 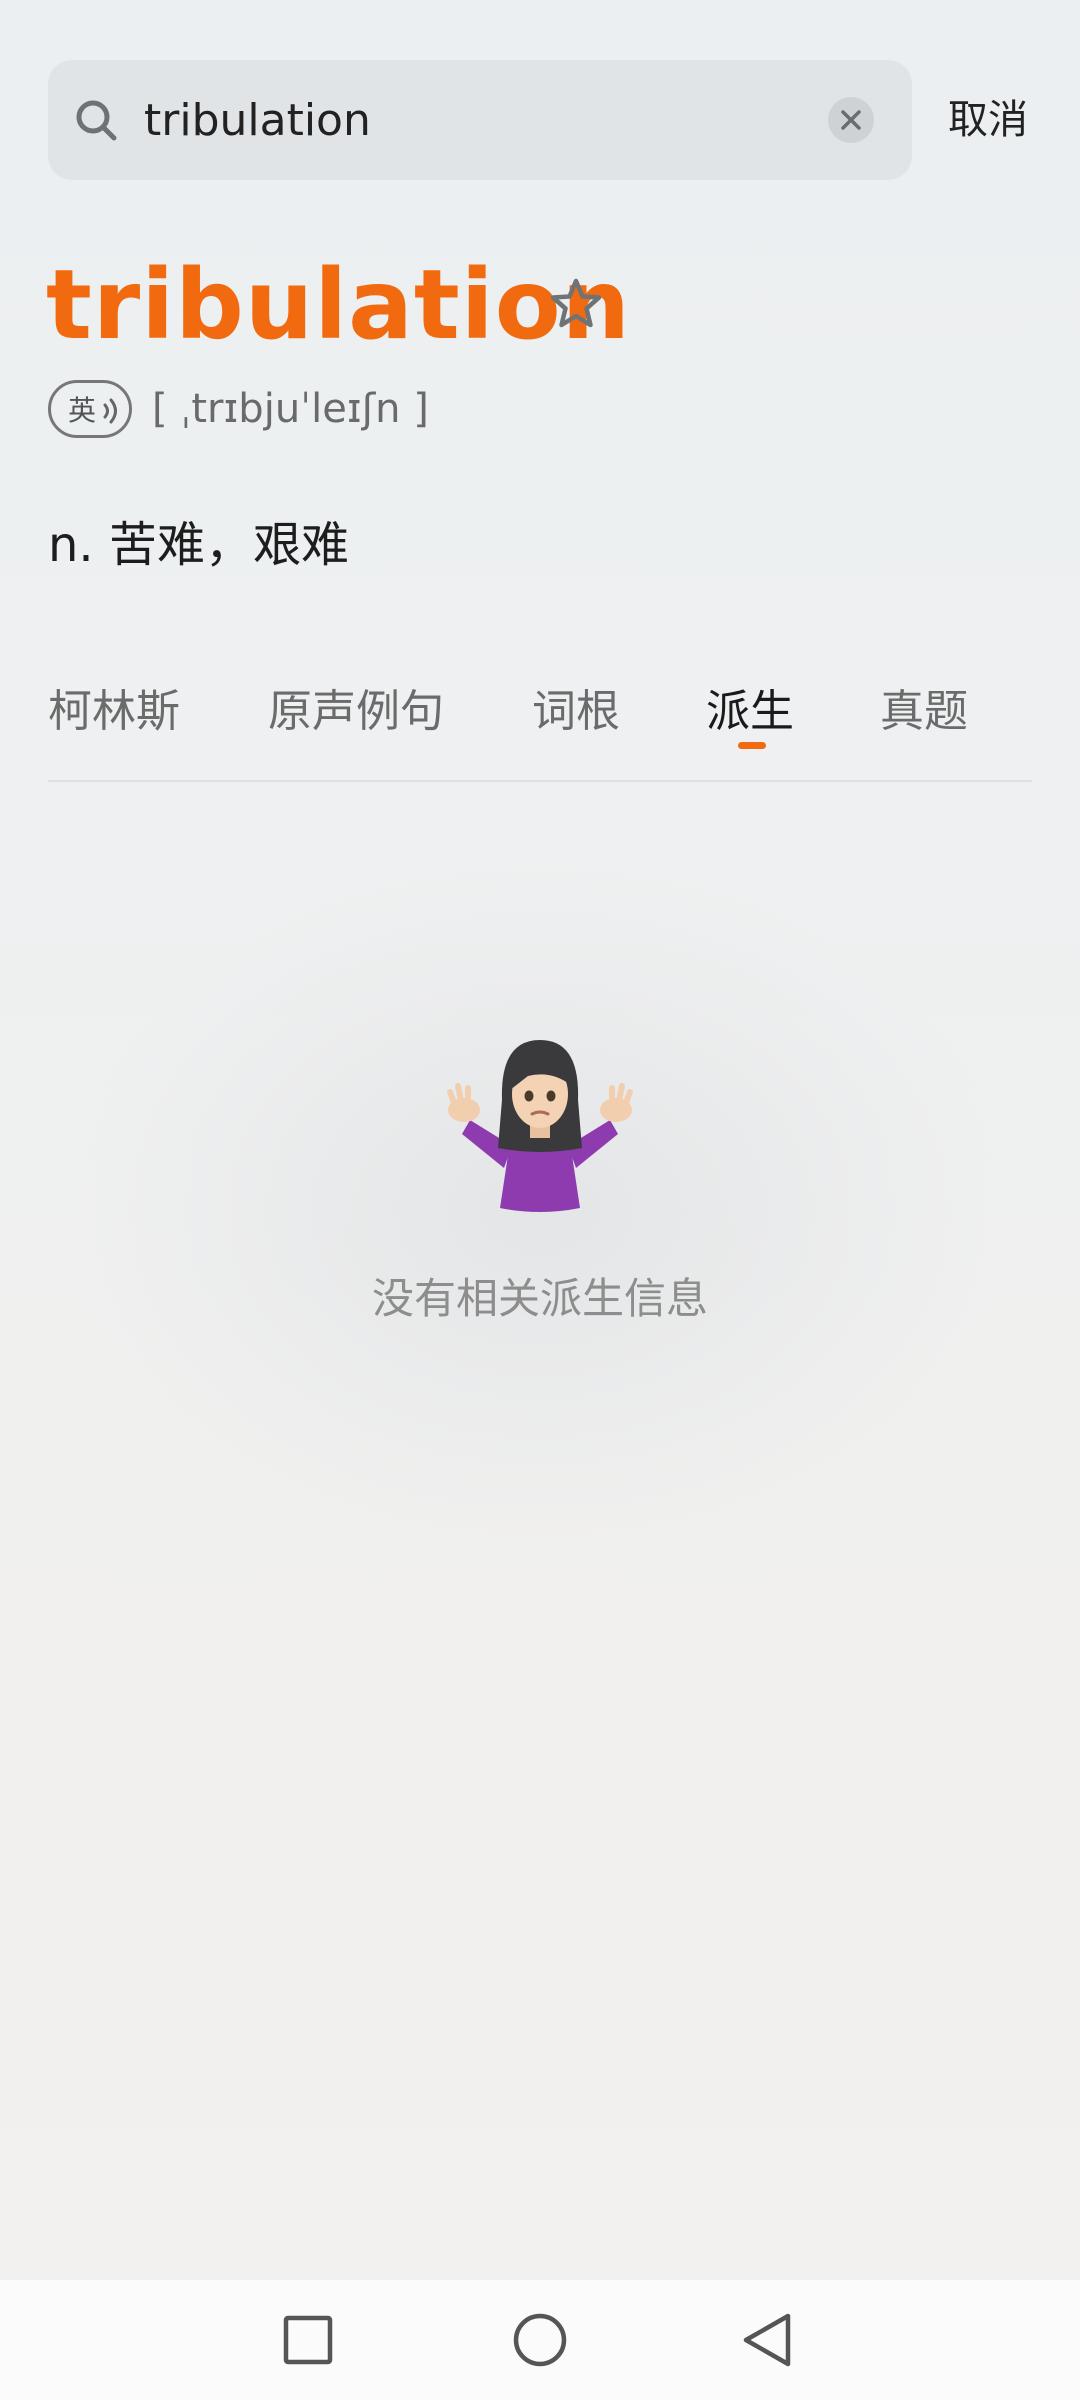 What do you see at coordinates (539, 1298) in the screenshot?
I see `empty-state-message: 没有相关派生信息` at bounding box center [539, 1298].